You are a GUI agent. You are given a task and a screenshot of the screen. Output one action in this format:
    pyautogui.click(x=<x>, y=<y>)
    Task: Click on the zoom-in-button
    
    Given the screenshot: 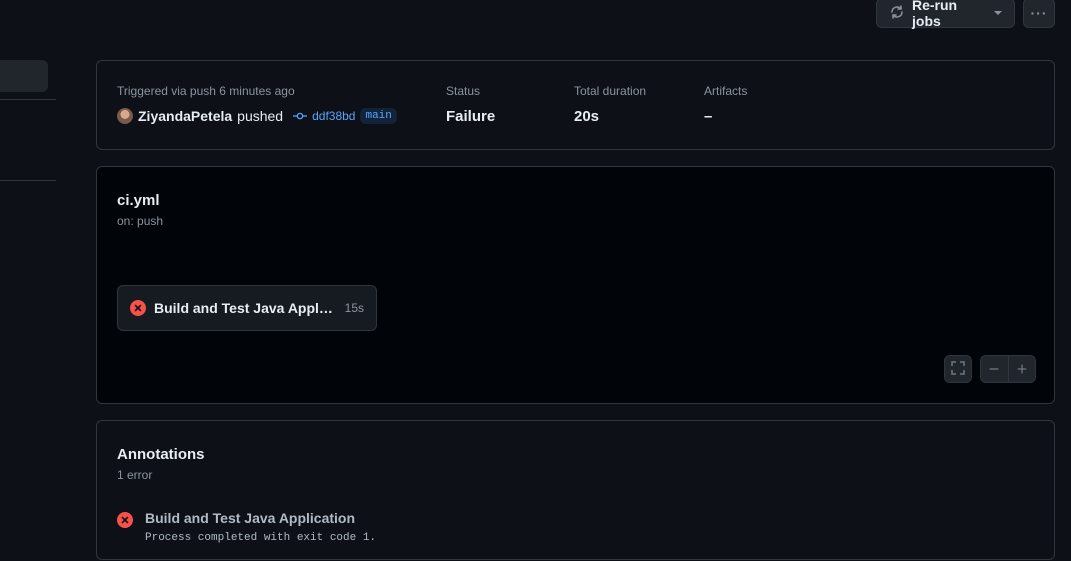 What is the action you would take?
    pyautogui.click(x=1021, y=369)
    